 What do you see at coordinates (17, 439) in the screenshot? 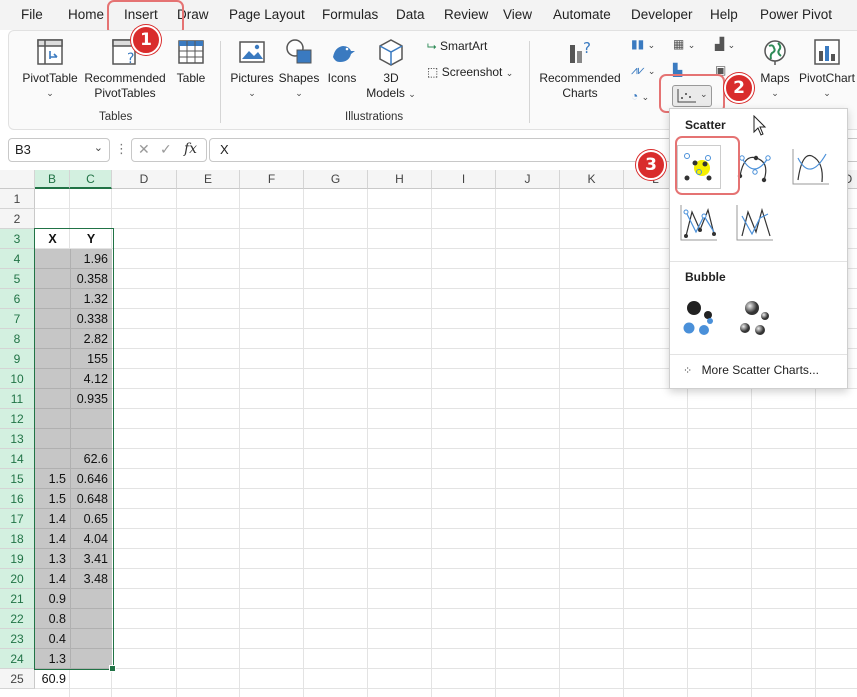
I see `row-header-13: 13` at bounding box center [17, 439].